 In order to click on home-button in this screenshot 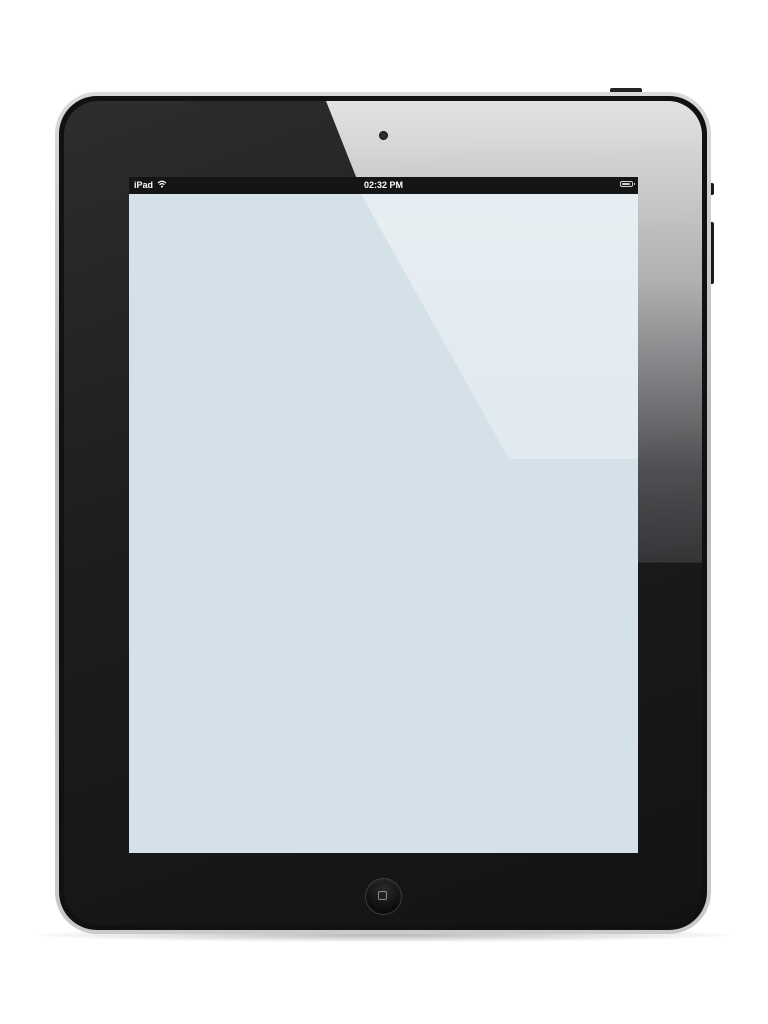, I will do `click(383, 896)`.